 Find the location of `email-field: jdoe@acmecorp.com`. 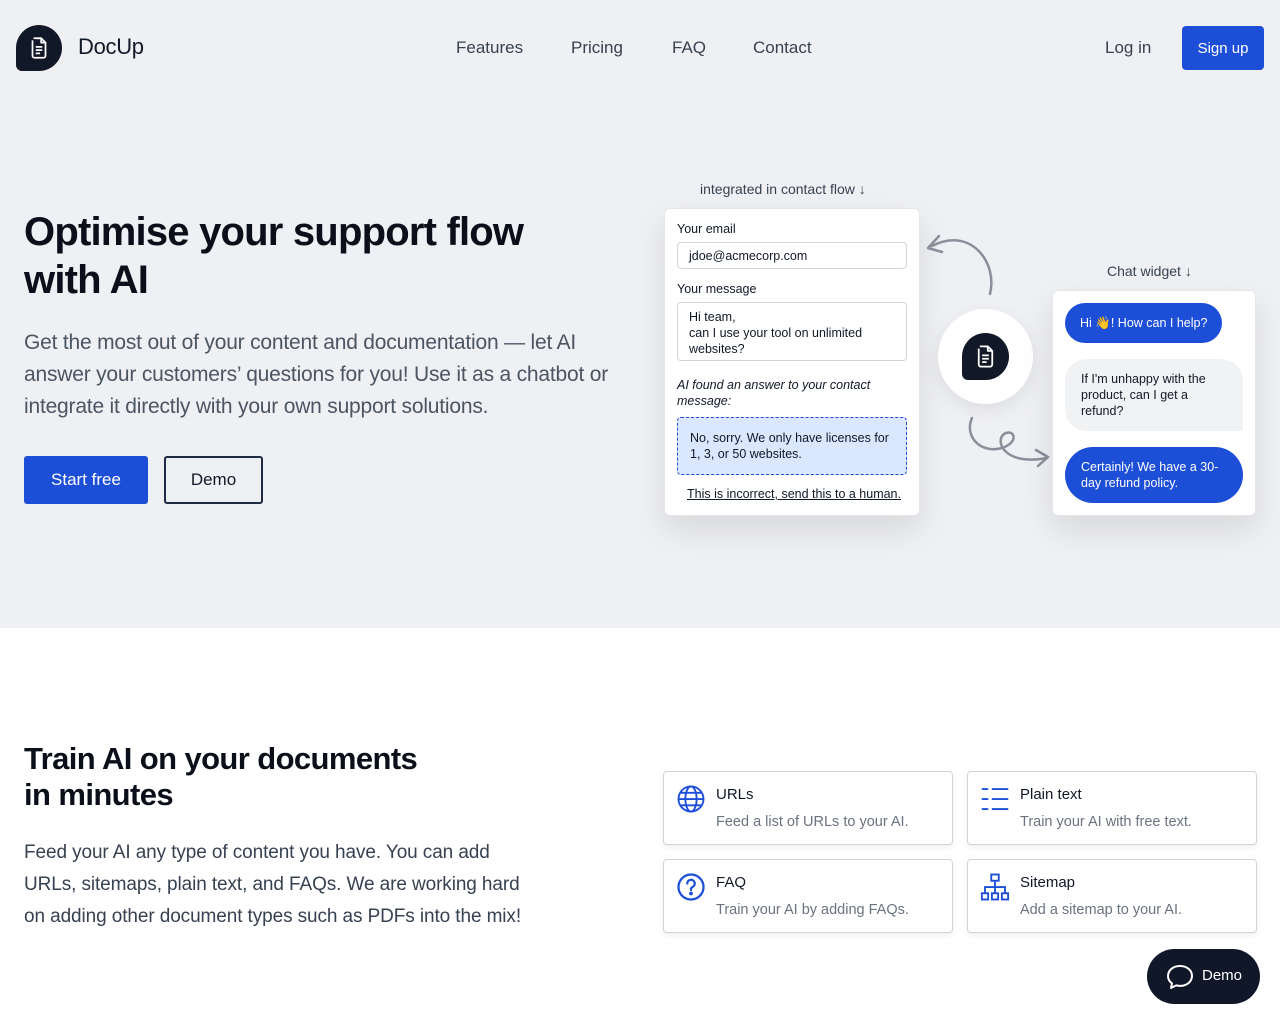

email-field: jdoe@acmecorp.com is located at coordinates (792, 255).